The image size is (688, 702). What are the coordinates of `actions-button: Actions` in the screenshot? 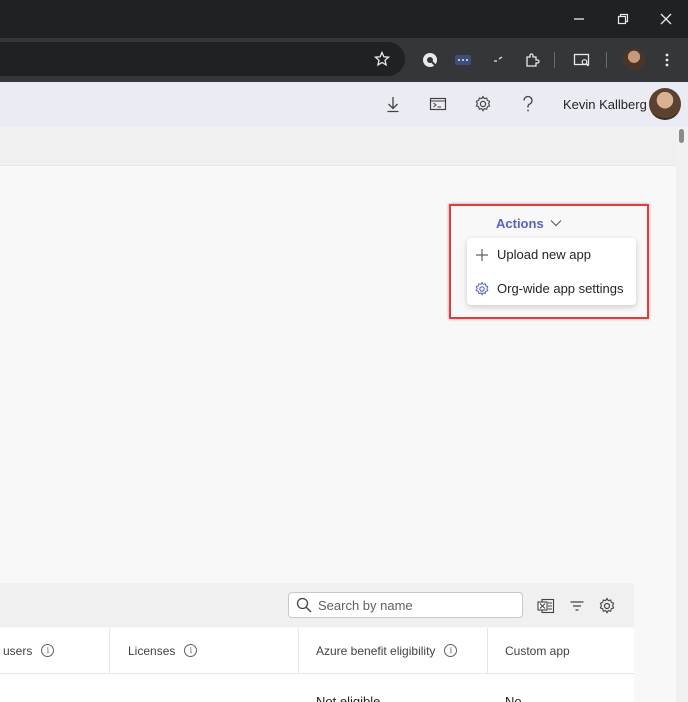 It's located at (529, 223).